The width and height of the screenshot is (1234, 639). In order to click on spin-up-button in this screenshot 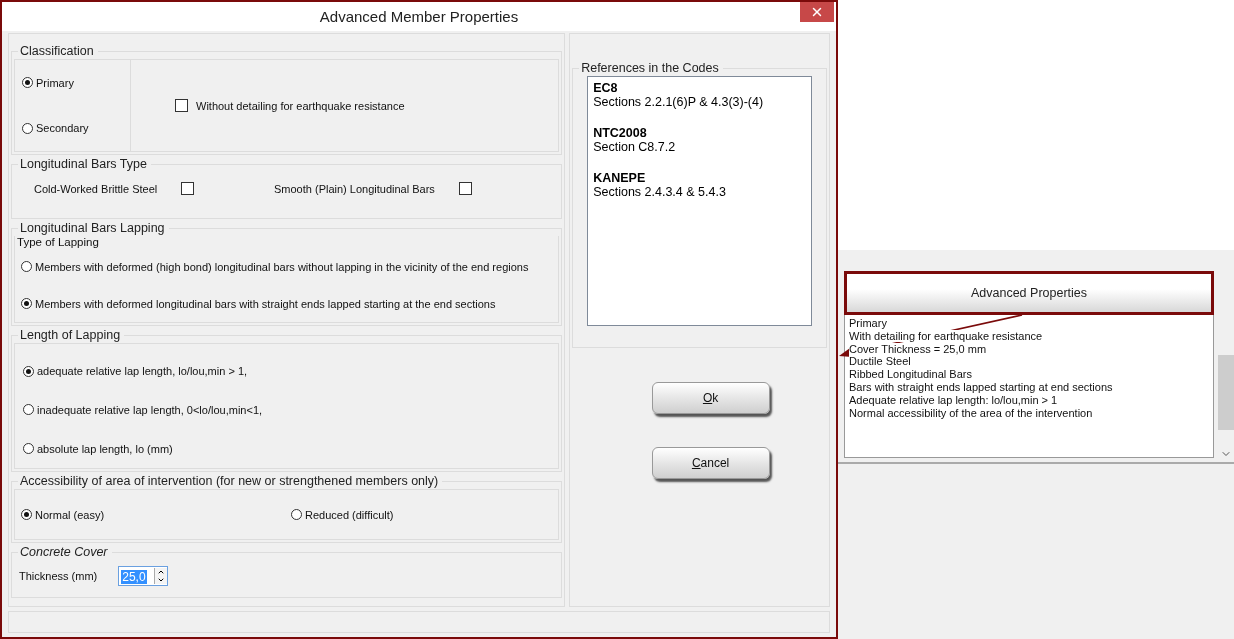, I will do `click(161, 572)`.